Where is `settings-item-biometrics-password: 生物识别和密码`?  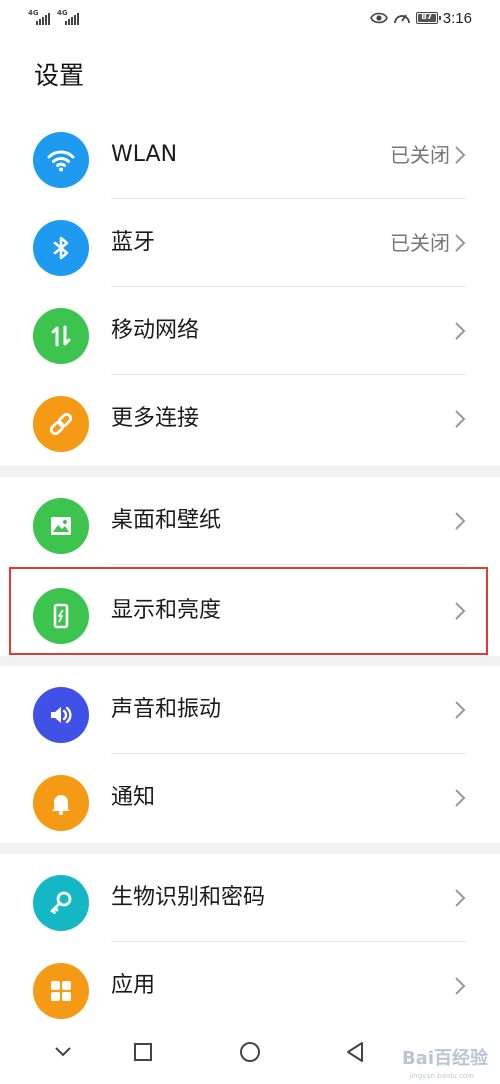 settings-item-biometrics-password: 生物识别和密码 is located at coordinates (250, 898).